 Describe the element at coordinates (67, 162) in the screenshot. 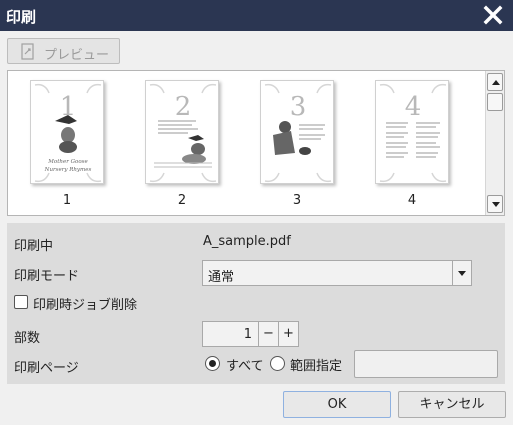

I see `page-thumbnail-1-caption-1: Mother Goose` at that location.